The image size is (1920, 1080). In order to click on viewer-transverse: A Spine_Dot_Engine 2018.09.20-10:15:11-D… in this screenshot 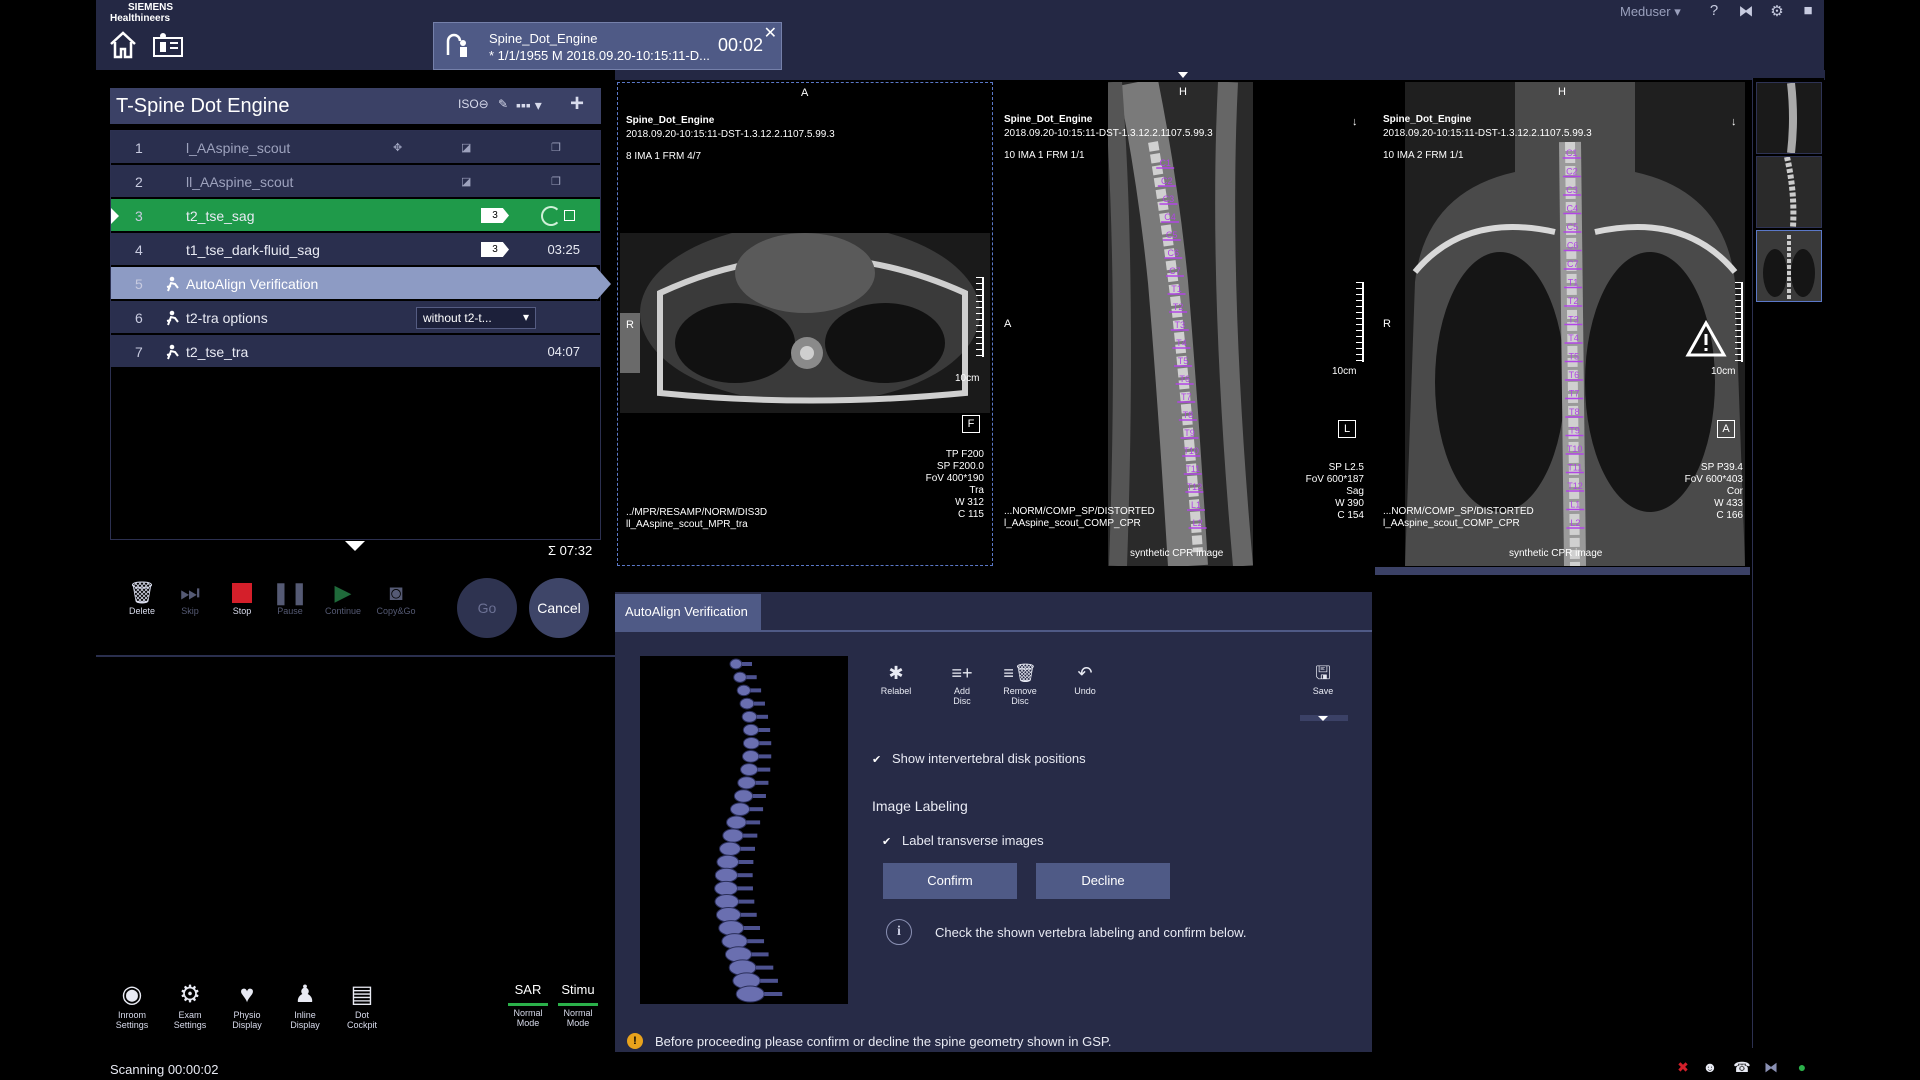, I will do `click(805, 324)`.